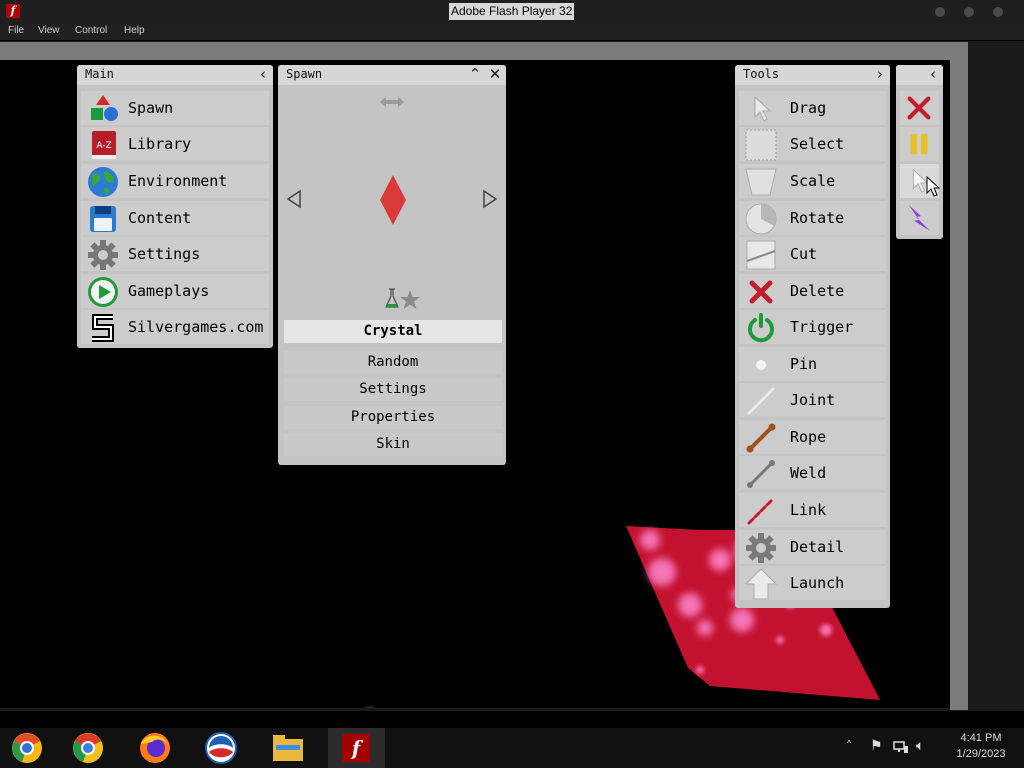 Image resolution: width=1024 pixels, height=768 pixels. I want to click on quick-lightning-button, so click(919, 218).